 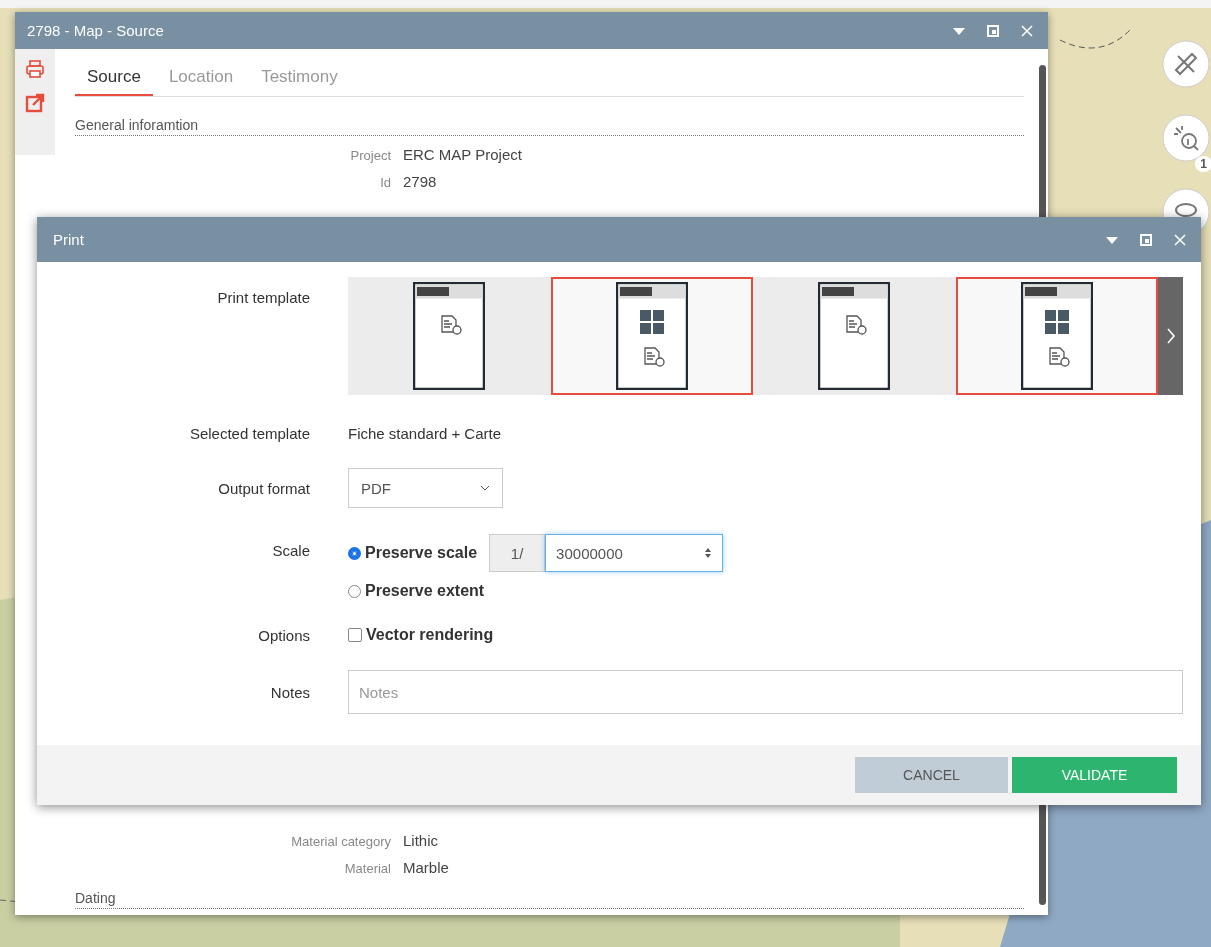 I want to click on field-label: Notes, so click(x=289, y=692).